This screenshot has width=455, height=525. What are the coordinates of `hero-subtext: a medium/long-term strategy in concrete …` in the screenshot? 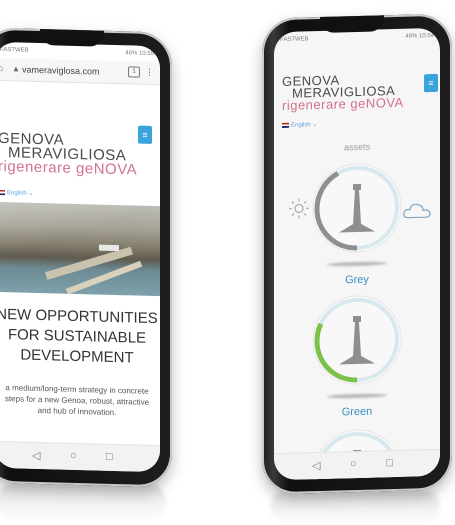 It's located at (77, 400).